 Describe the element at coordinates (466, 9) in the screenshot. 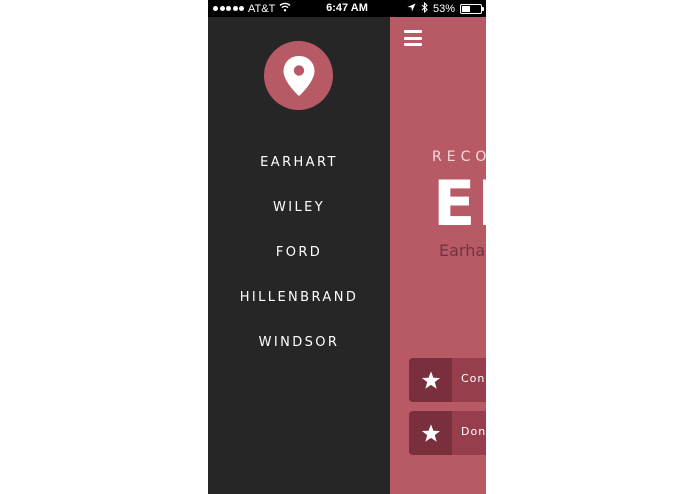

I see `battery-fill` at that location.